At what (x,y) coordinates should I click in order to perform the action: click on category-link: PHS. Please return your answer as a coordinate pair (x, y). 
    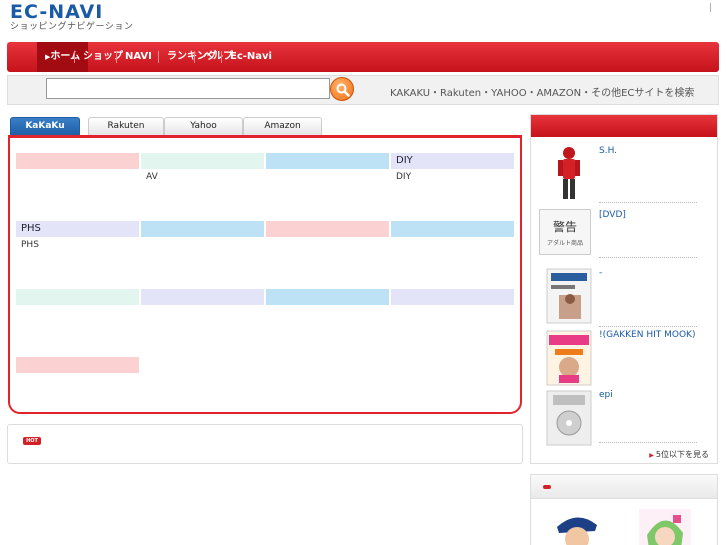
    Looking at the image, I should click on (77, 245).